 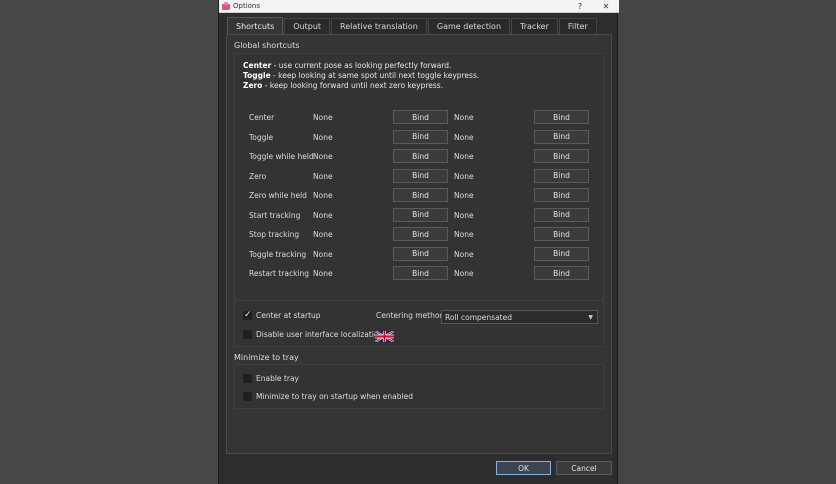 What do you see at coordinates (279, 273) in the screenshot?
I see `shortcut-label: Restart tracking` at bounding box center [279, 273].